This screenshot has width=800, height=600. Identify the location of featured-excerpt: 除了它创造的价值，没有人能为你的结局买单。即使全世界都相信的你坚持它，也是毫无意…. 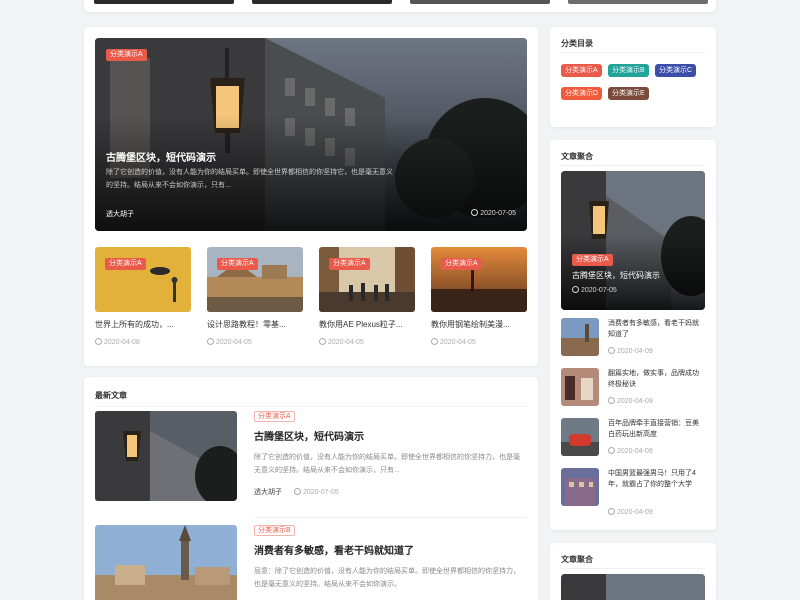
(249, 179).